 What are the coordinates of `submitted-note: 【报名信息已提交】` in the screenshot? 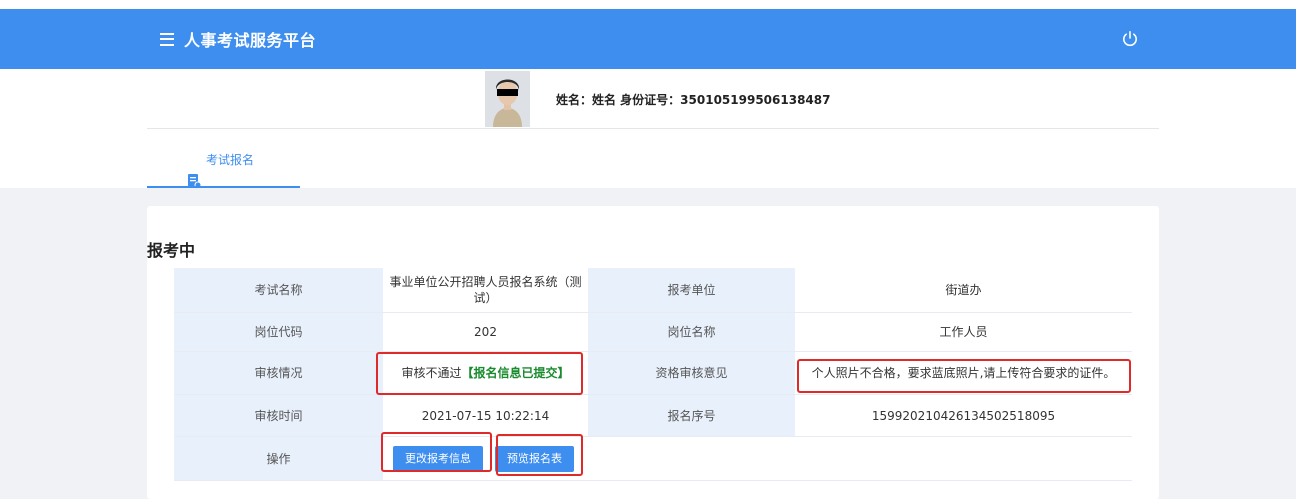 It's located at (515, 373).